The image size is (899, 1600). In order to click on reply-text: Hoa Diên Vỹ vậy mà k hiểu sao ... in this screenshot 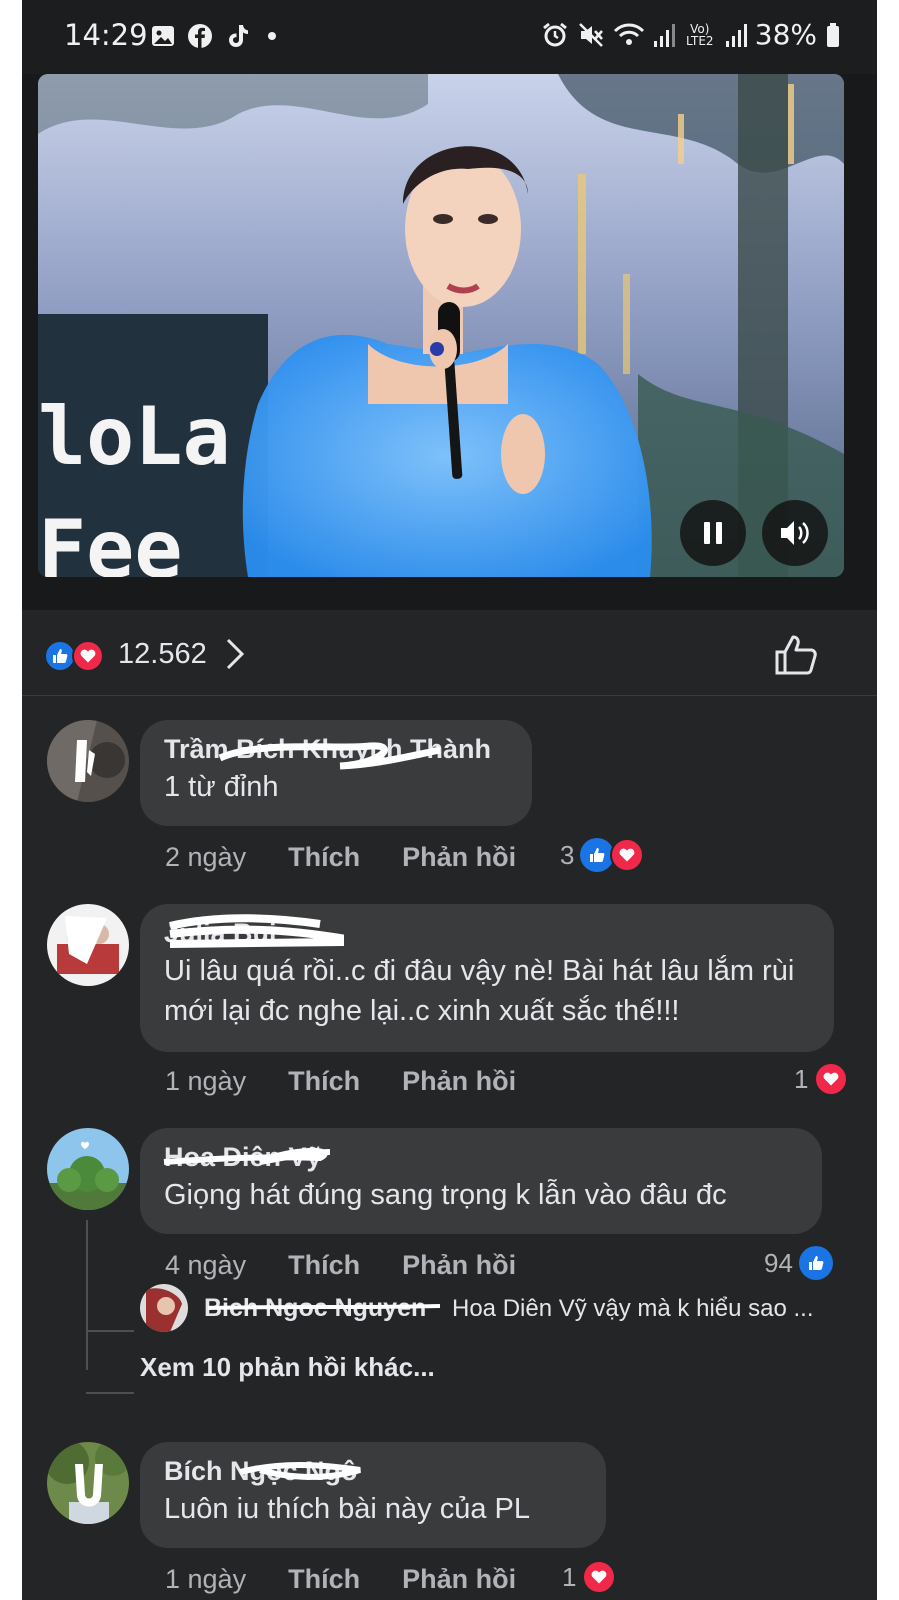, I will do `click(633, 1308)`.